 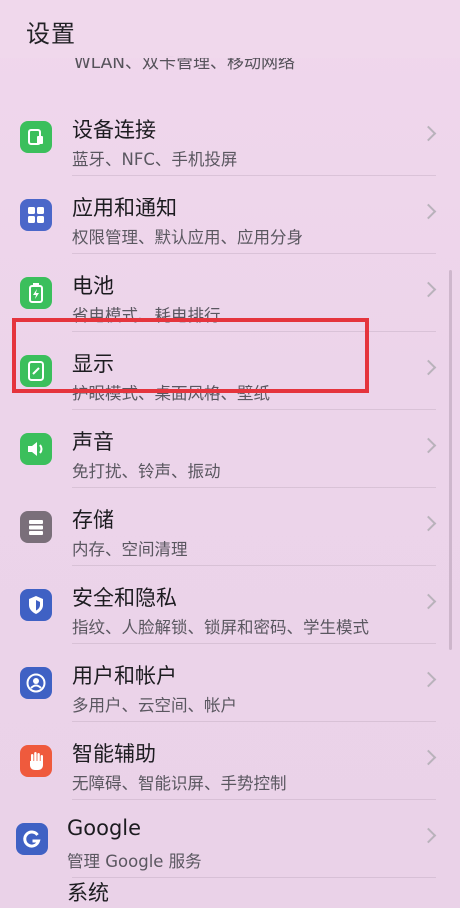 What do you see at coordinates (190, 355) in the screenshot?
I see `highlight-box` at bounding box center [190, 355].